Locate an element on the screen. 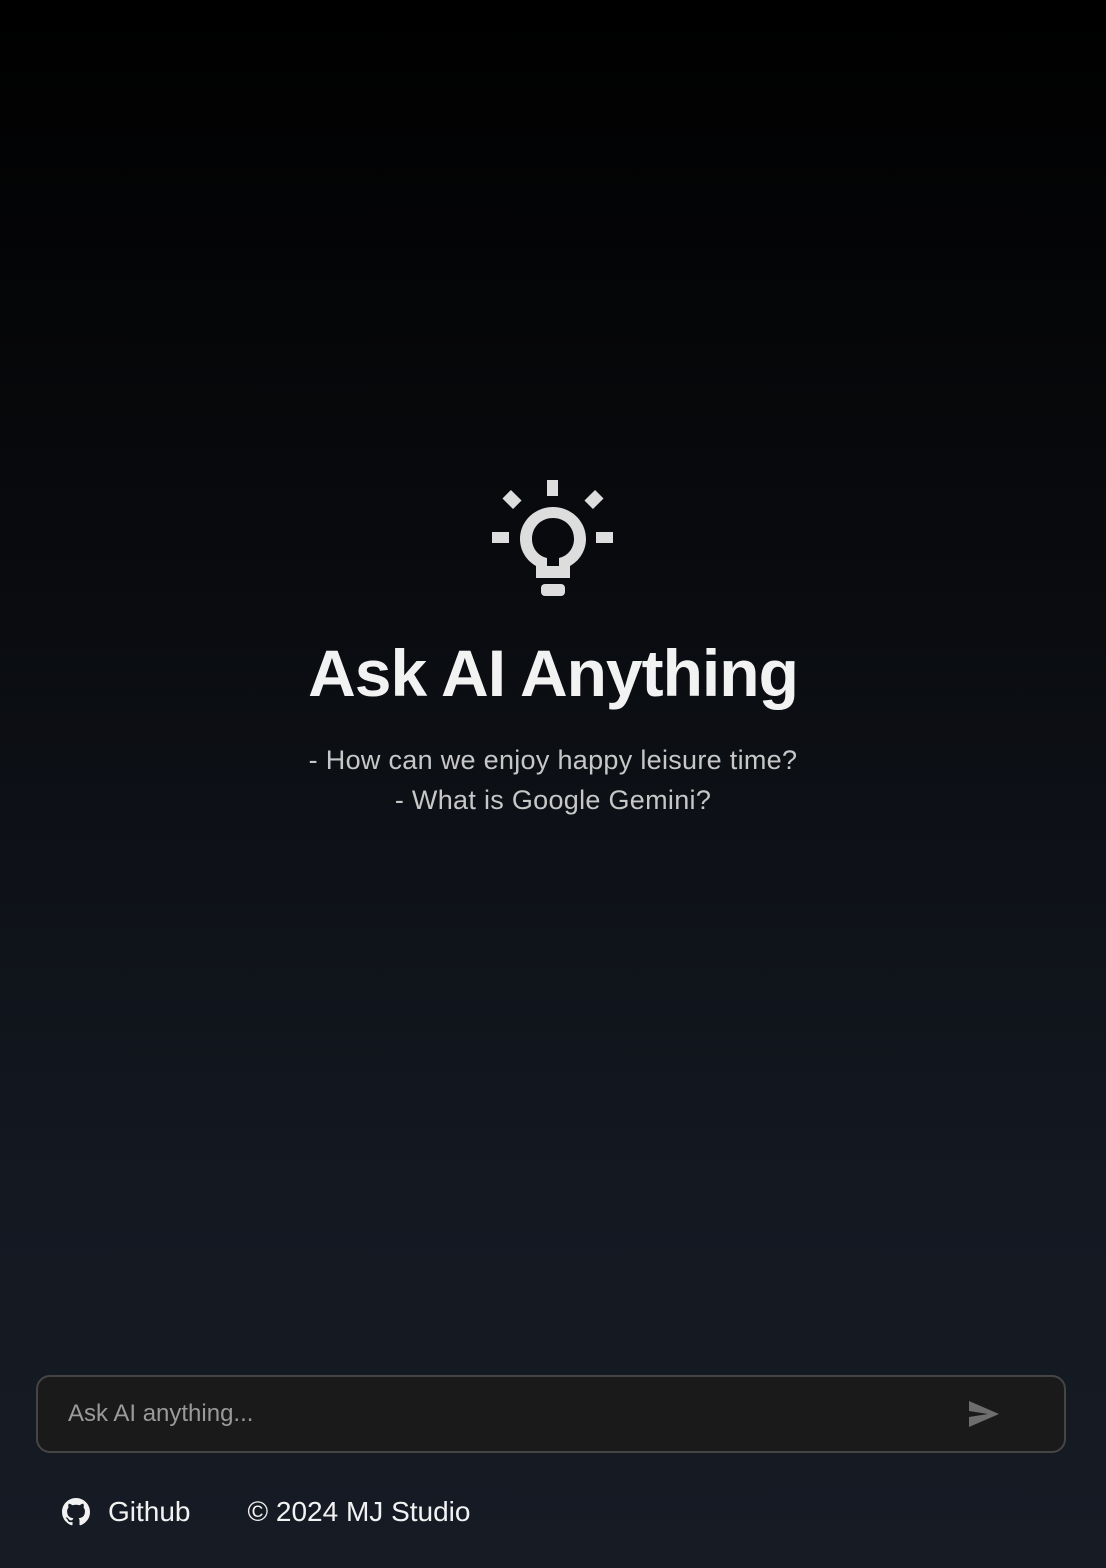 Image resolution: width=1106 pixels, height=1568 pixels. lightbulb-icon is located at coordinates (552, 538).